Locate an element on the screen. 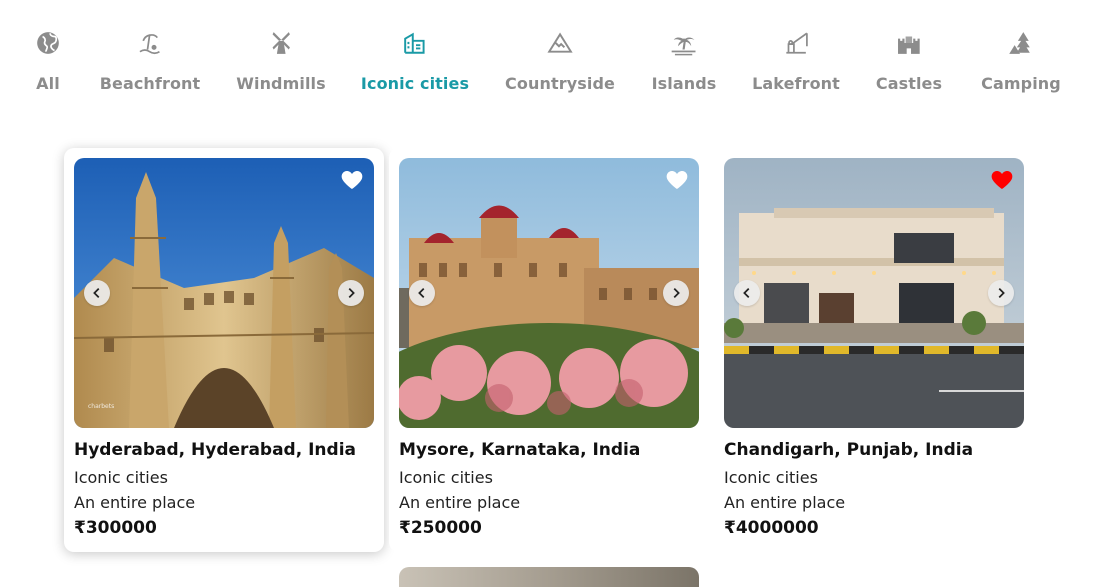 This screenshot has width=1098, height=587. category-label: All is located at coordinates (48, 83).